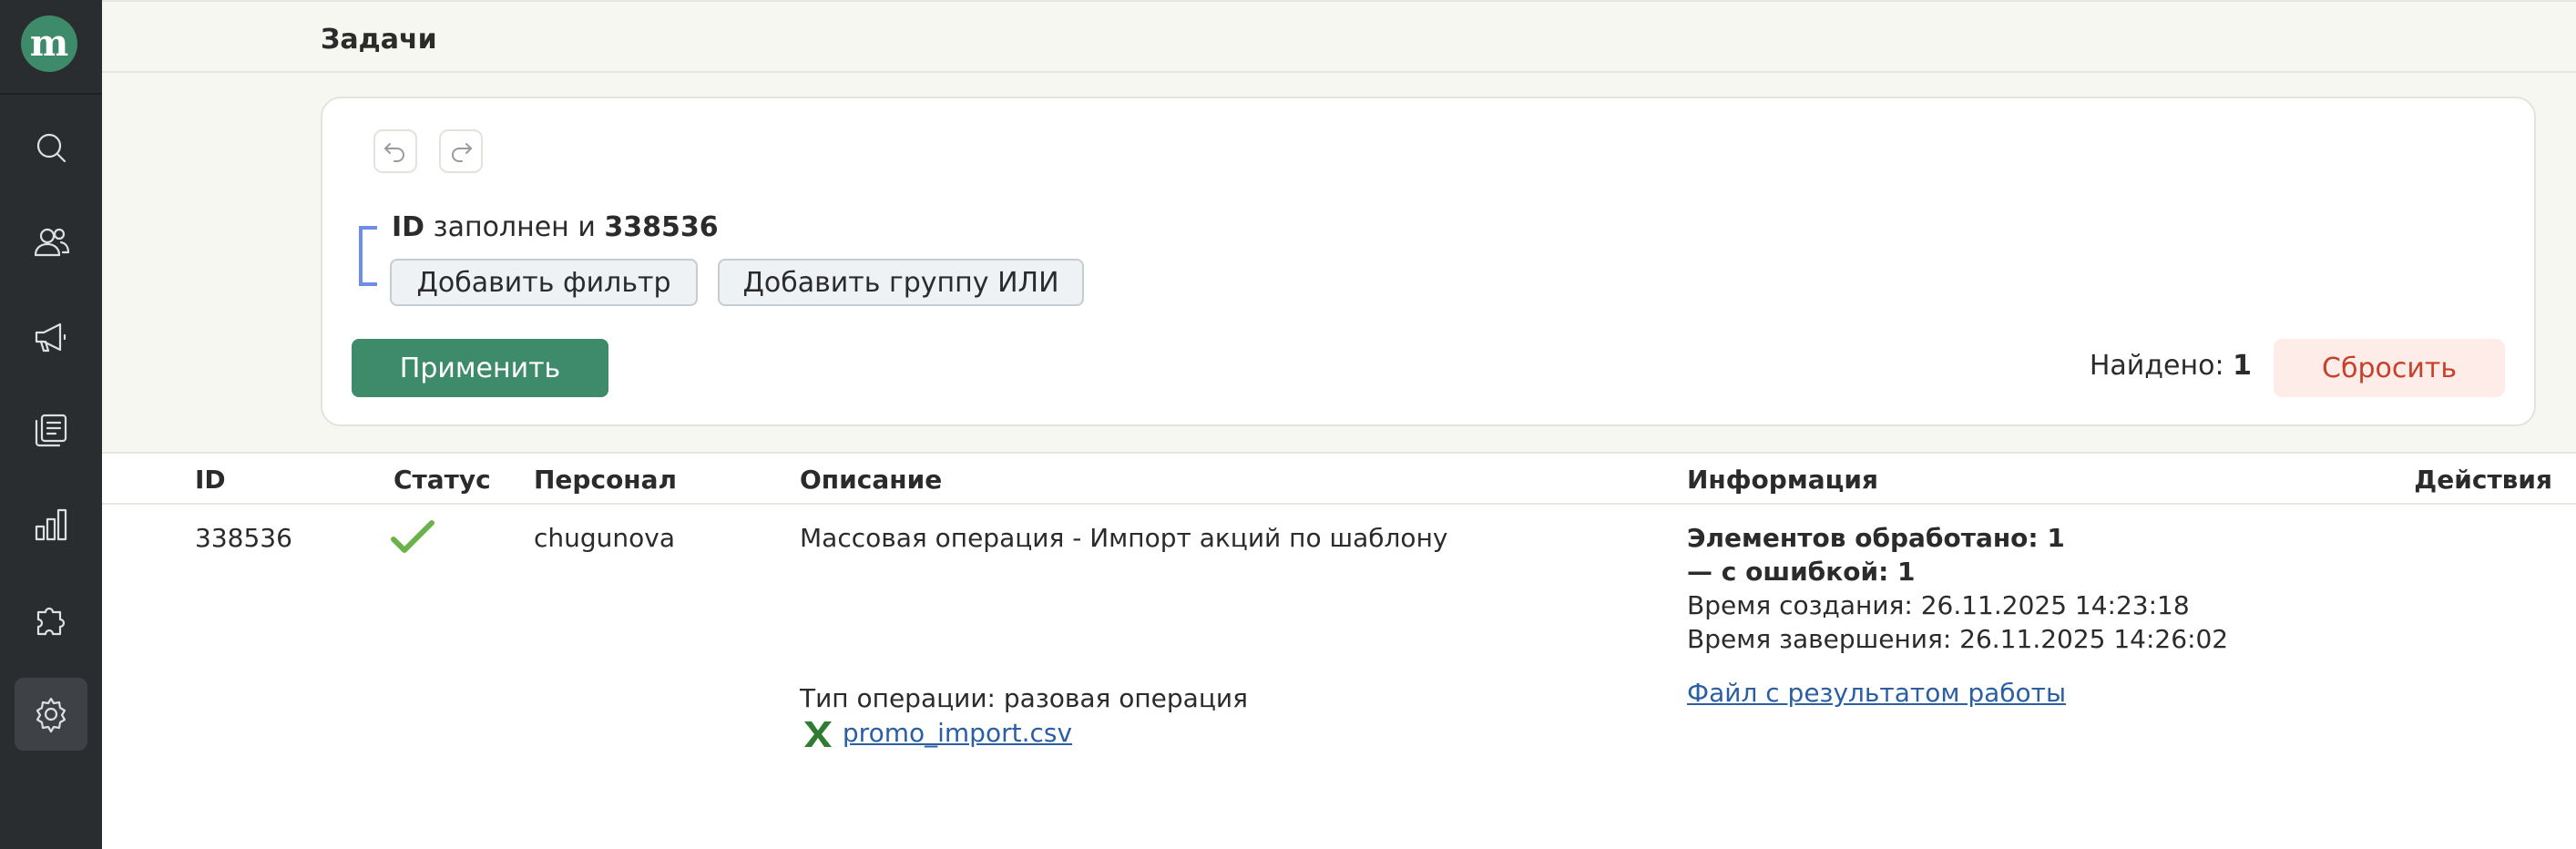 This screenshot has width=2576, height=849. What do you see at coordinates (2483, 480) in the screenshot?
I see `column-header-actions: Действия` at bounding box center [2483, 480].